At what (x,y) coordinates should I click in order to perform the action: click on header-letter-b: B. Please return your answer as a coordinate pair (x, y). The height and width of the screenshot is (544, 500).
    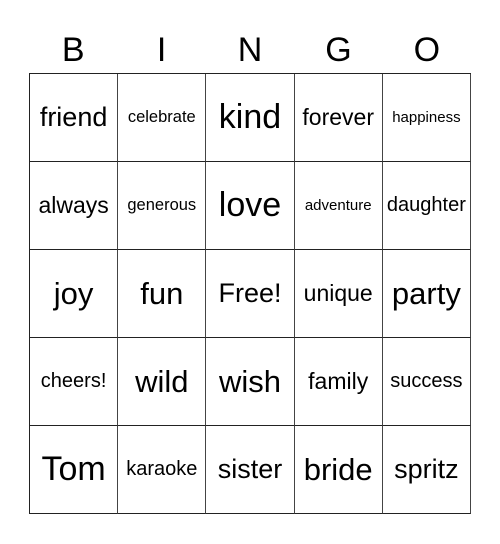
    Looking at the image, I should click on (73, 50).